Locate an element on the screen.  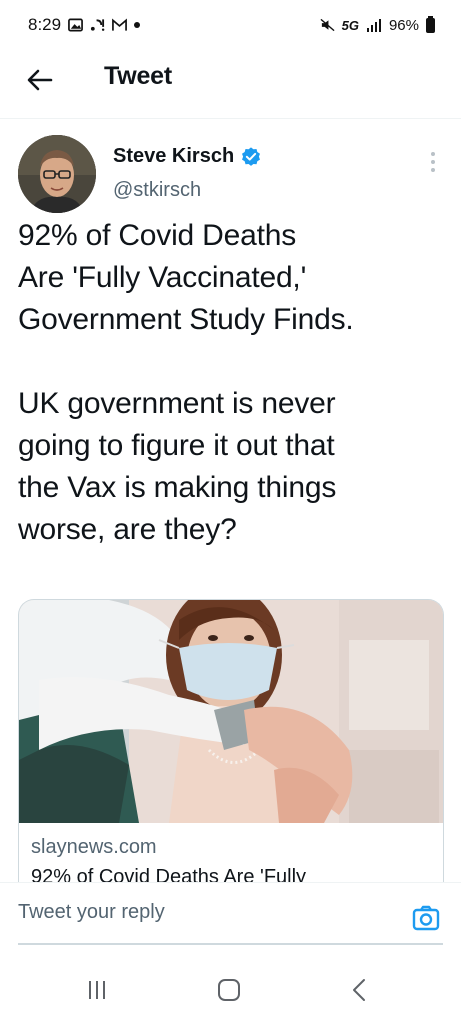
arrow-left-icon is located at coordinates (40, 80).